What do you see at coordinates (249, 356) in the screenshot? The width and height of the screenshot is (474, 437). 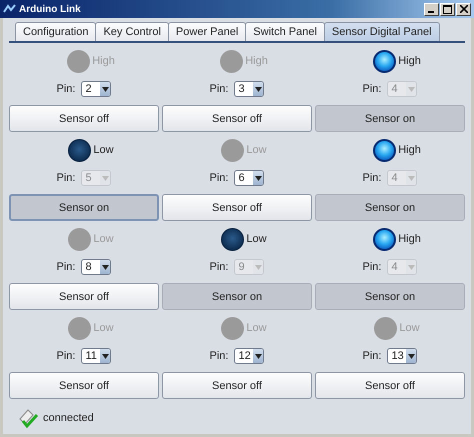 I see `pin-dropdown: 12` at bounding box center [249, 356].